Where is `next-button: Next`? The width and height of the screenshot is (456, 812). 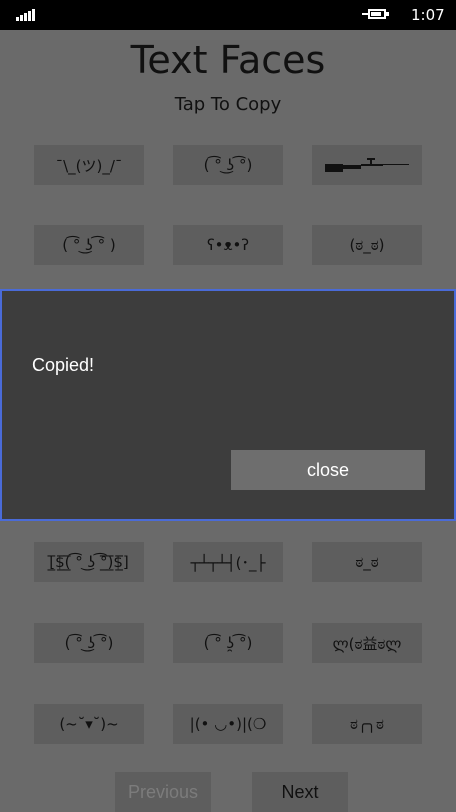
next-button: Next is located at coordinates (300, 792).